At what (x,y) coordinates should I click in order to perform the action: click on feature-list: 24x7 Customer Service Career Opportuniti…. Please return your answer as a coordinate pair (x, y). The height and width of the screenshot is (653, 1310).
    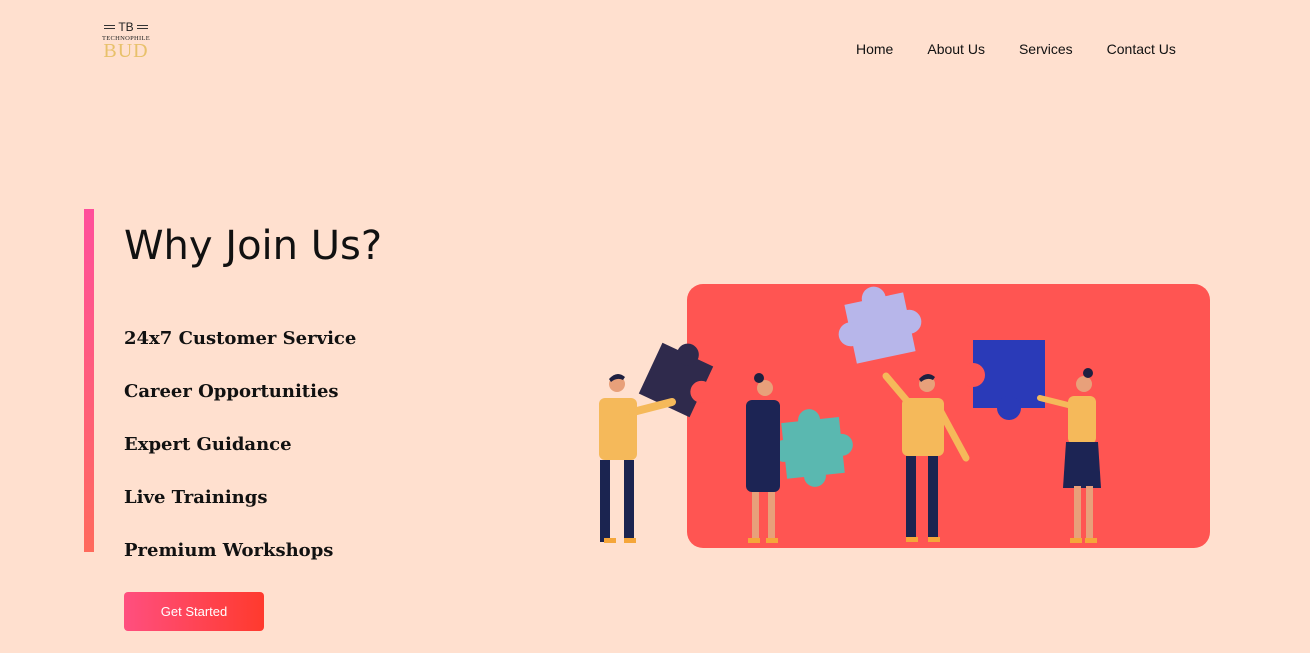
    Looking at the image, I should click on (240, 457).